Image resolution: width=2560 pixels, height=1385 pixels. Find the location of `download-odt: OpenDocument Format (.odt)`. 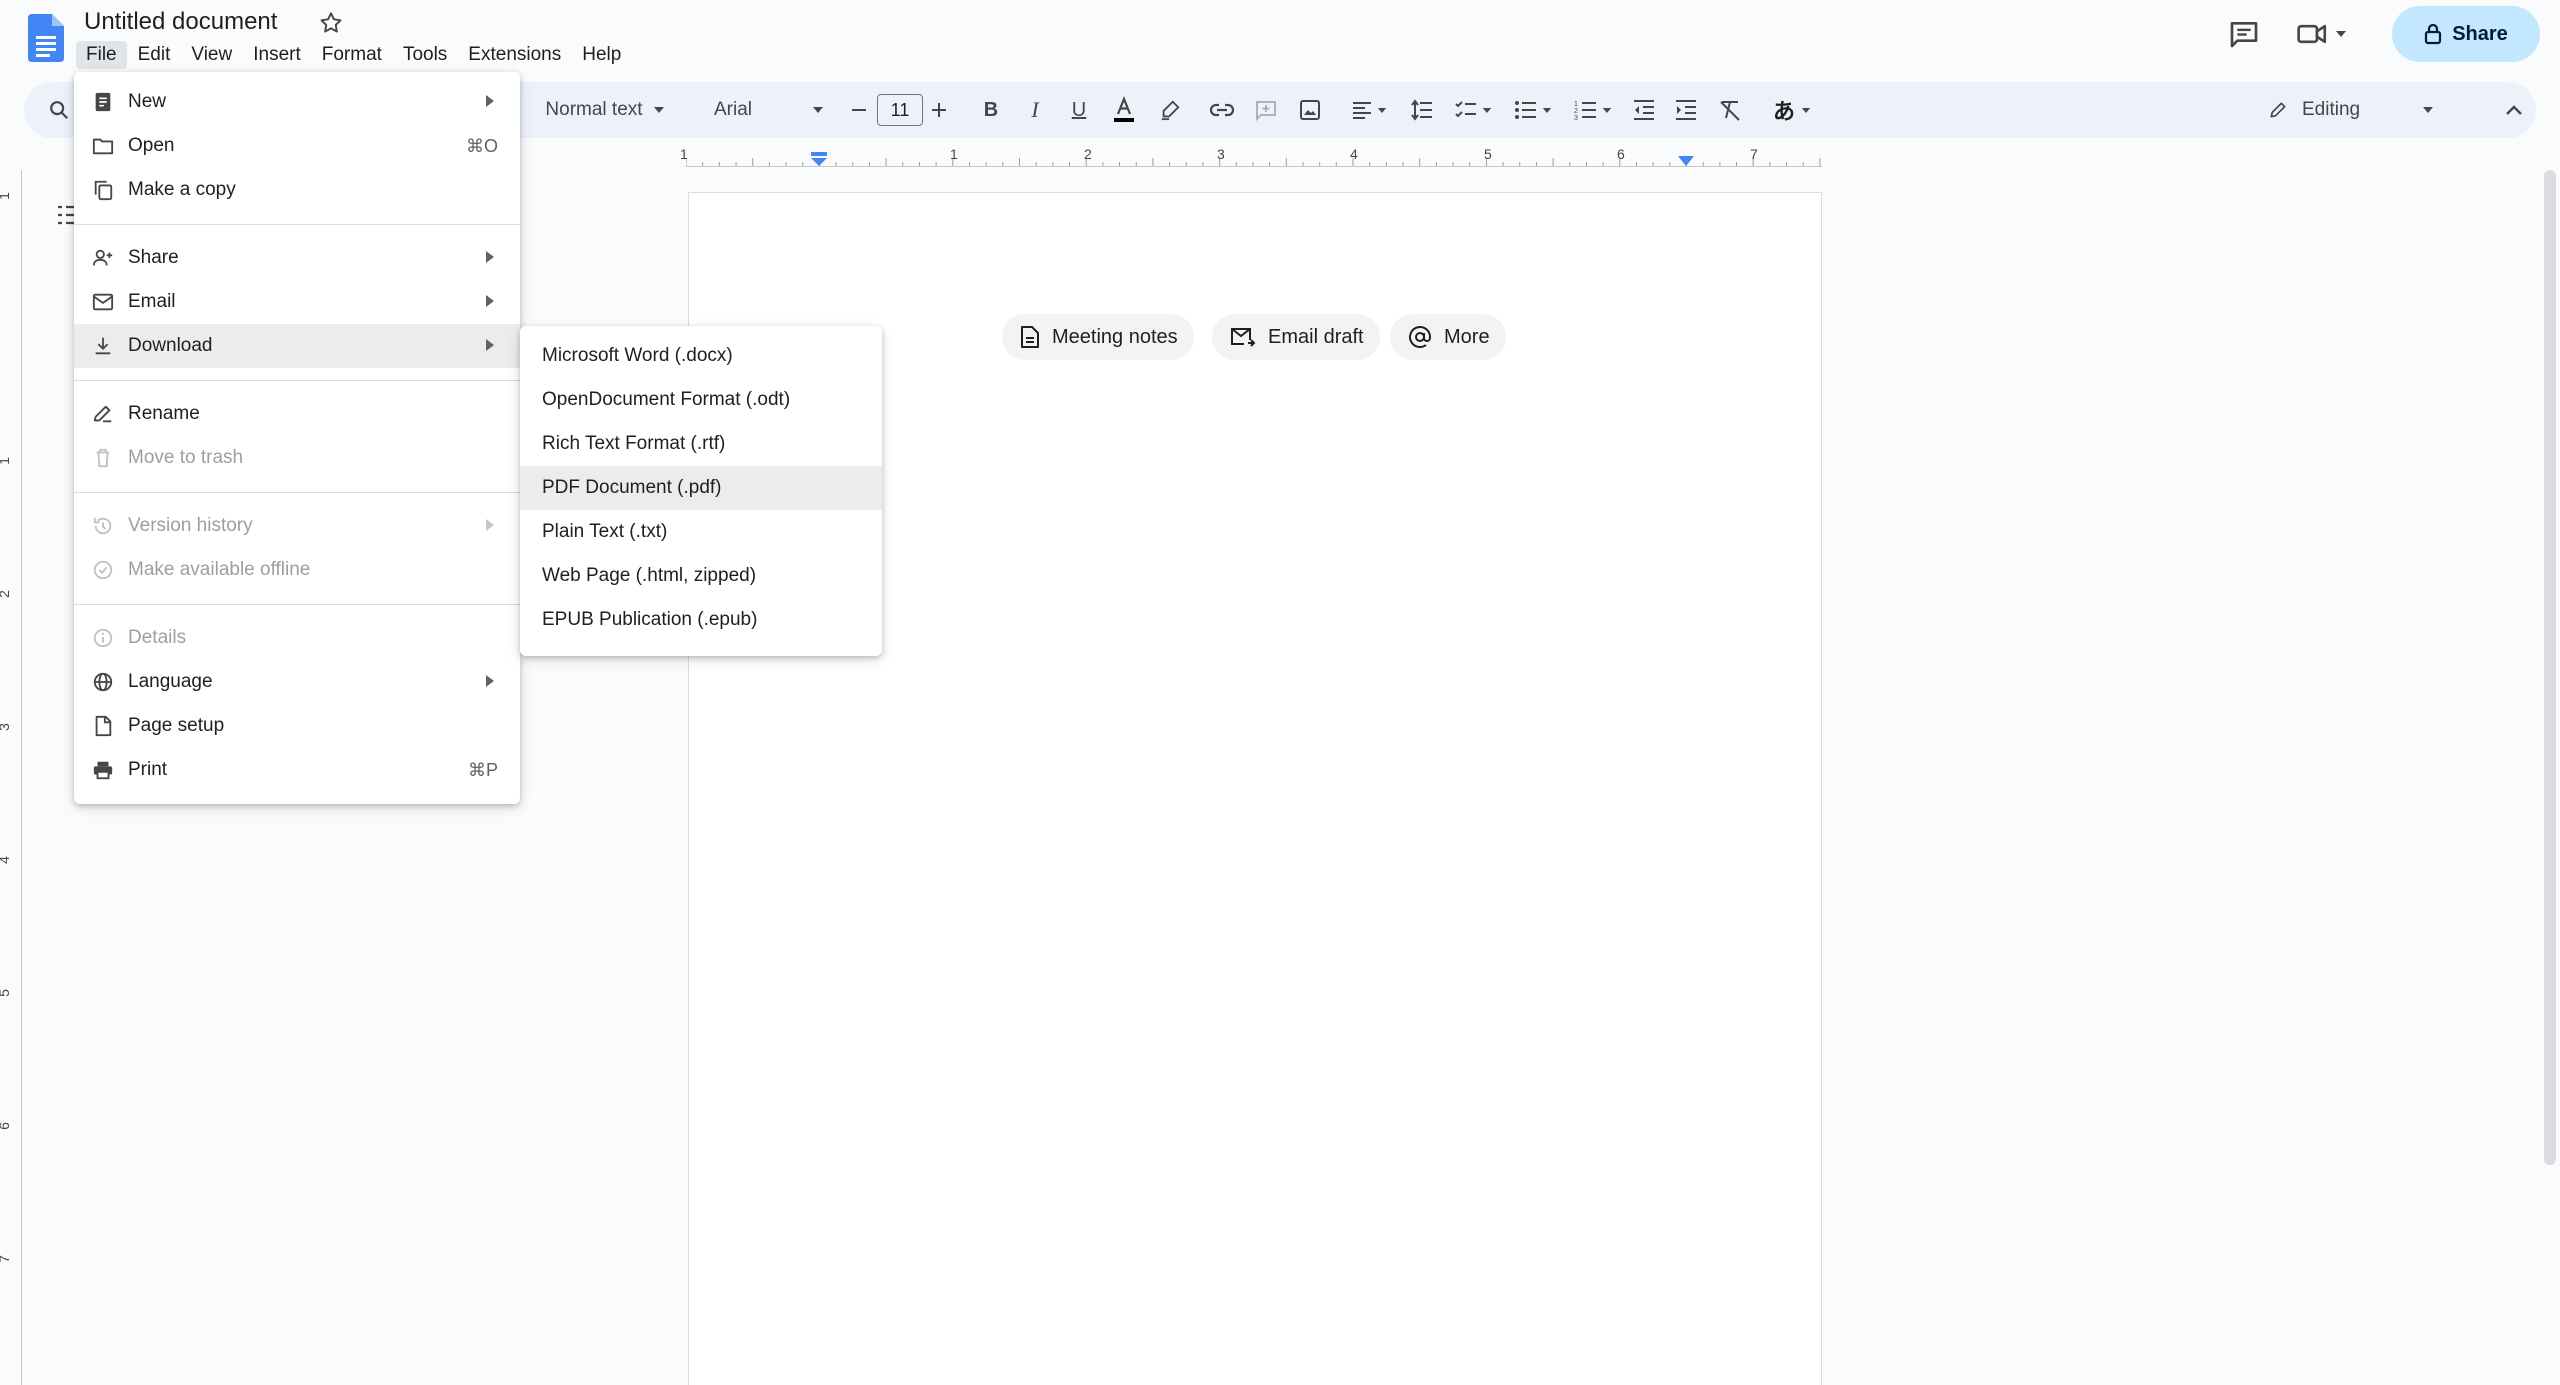

download-odt: OpenDocument Format (.odt) is located at coordinates (701, 400).